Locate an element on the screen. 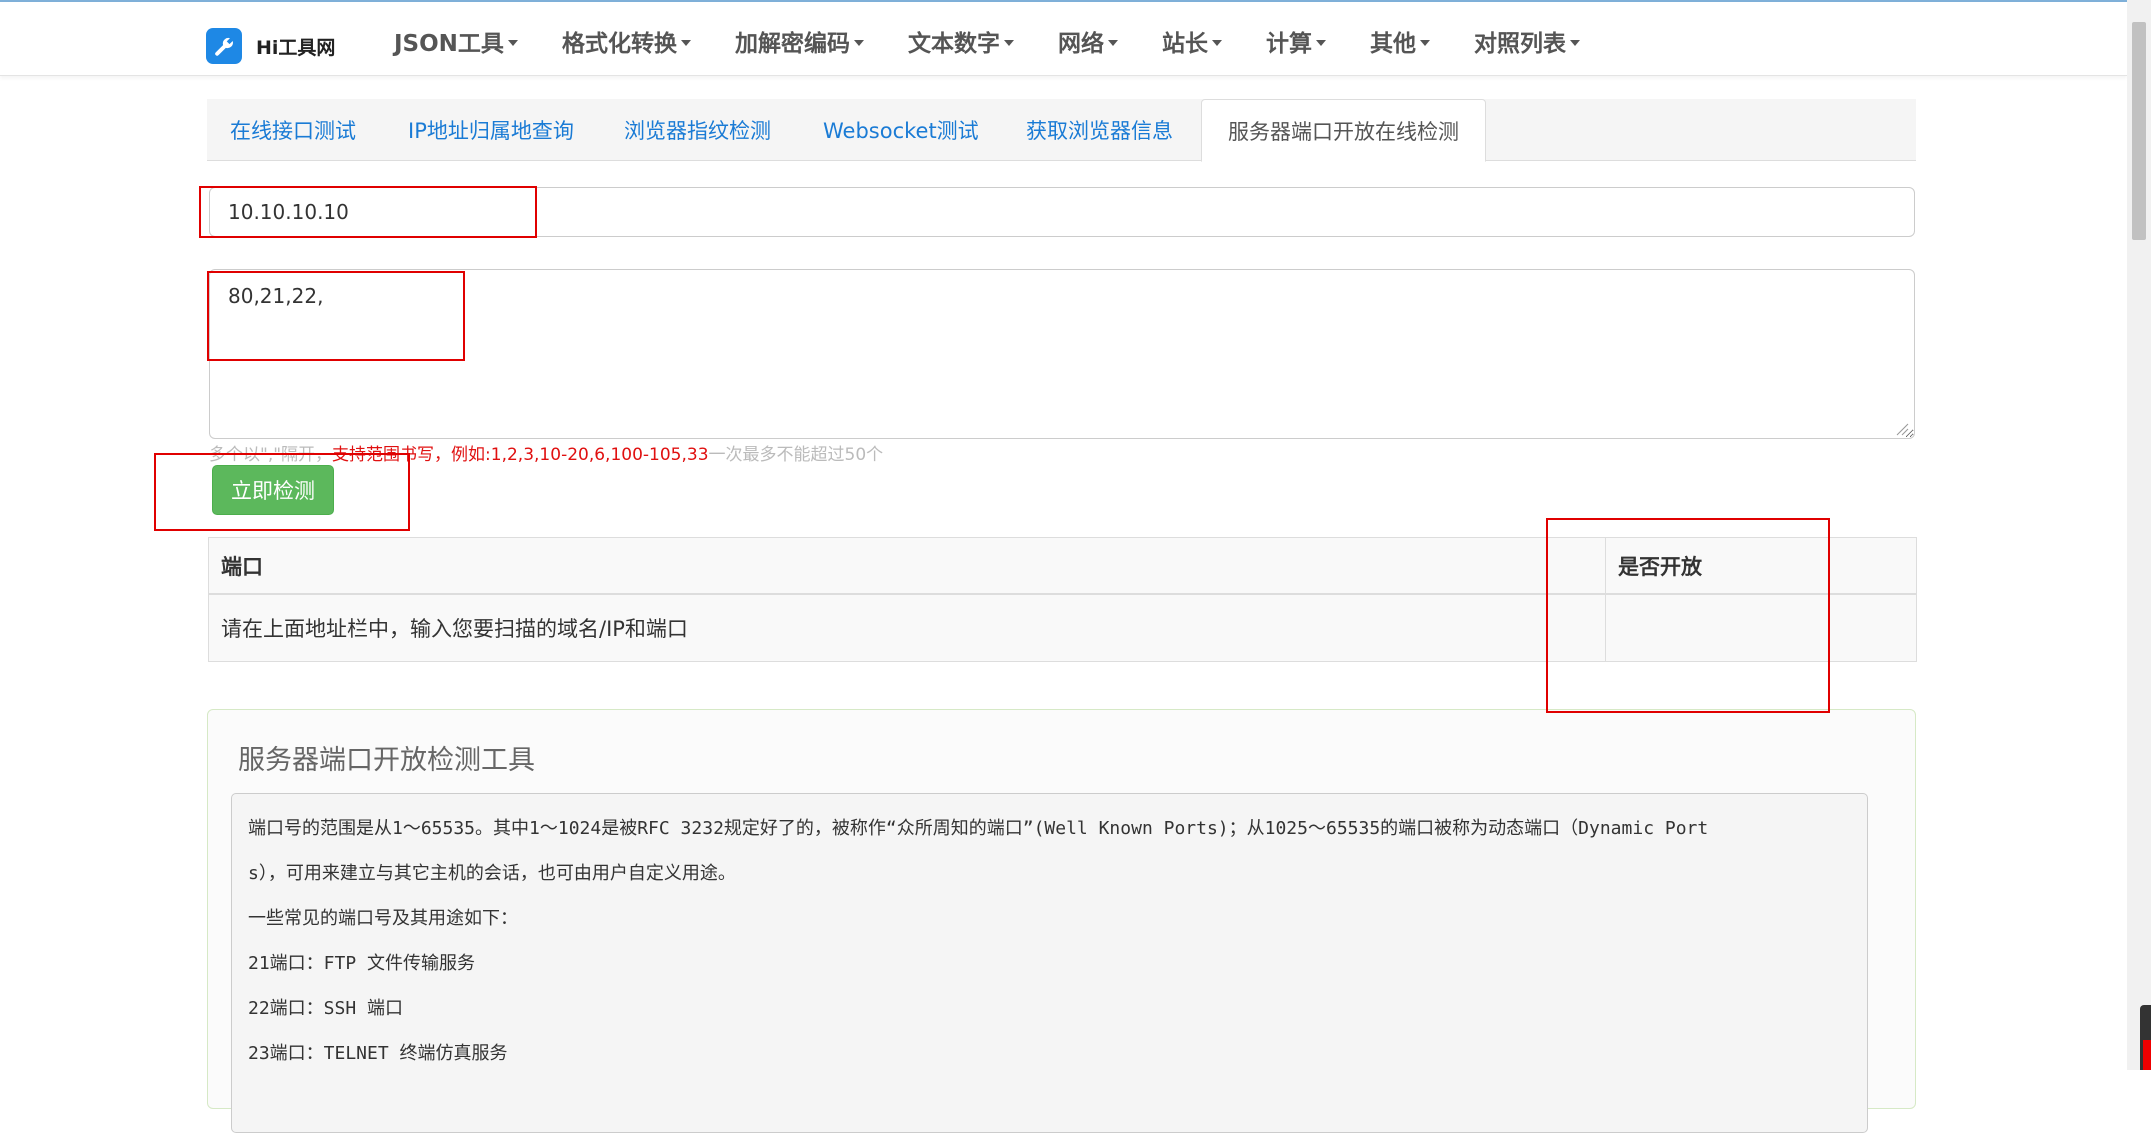 Image resolution: width=2151 pixels, height=1133 pixels. scrollbar-thumb is located at coordinates (2139, 131).